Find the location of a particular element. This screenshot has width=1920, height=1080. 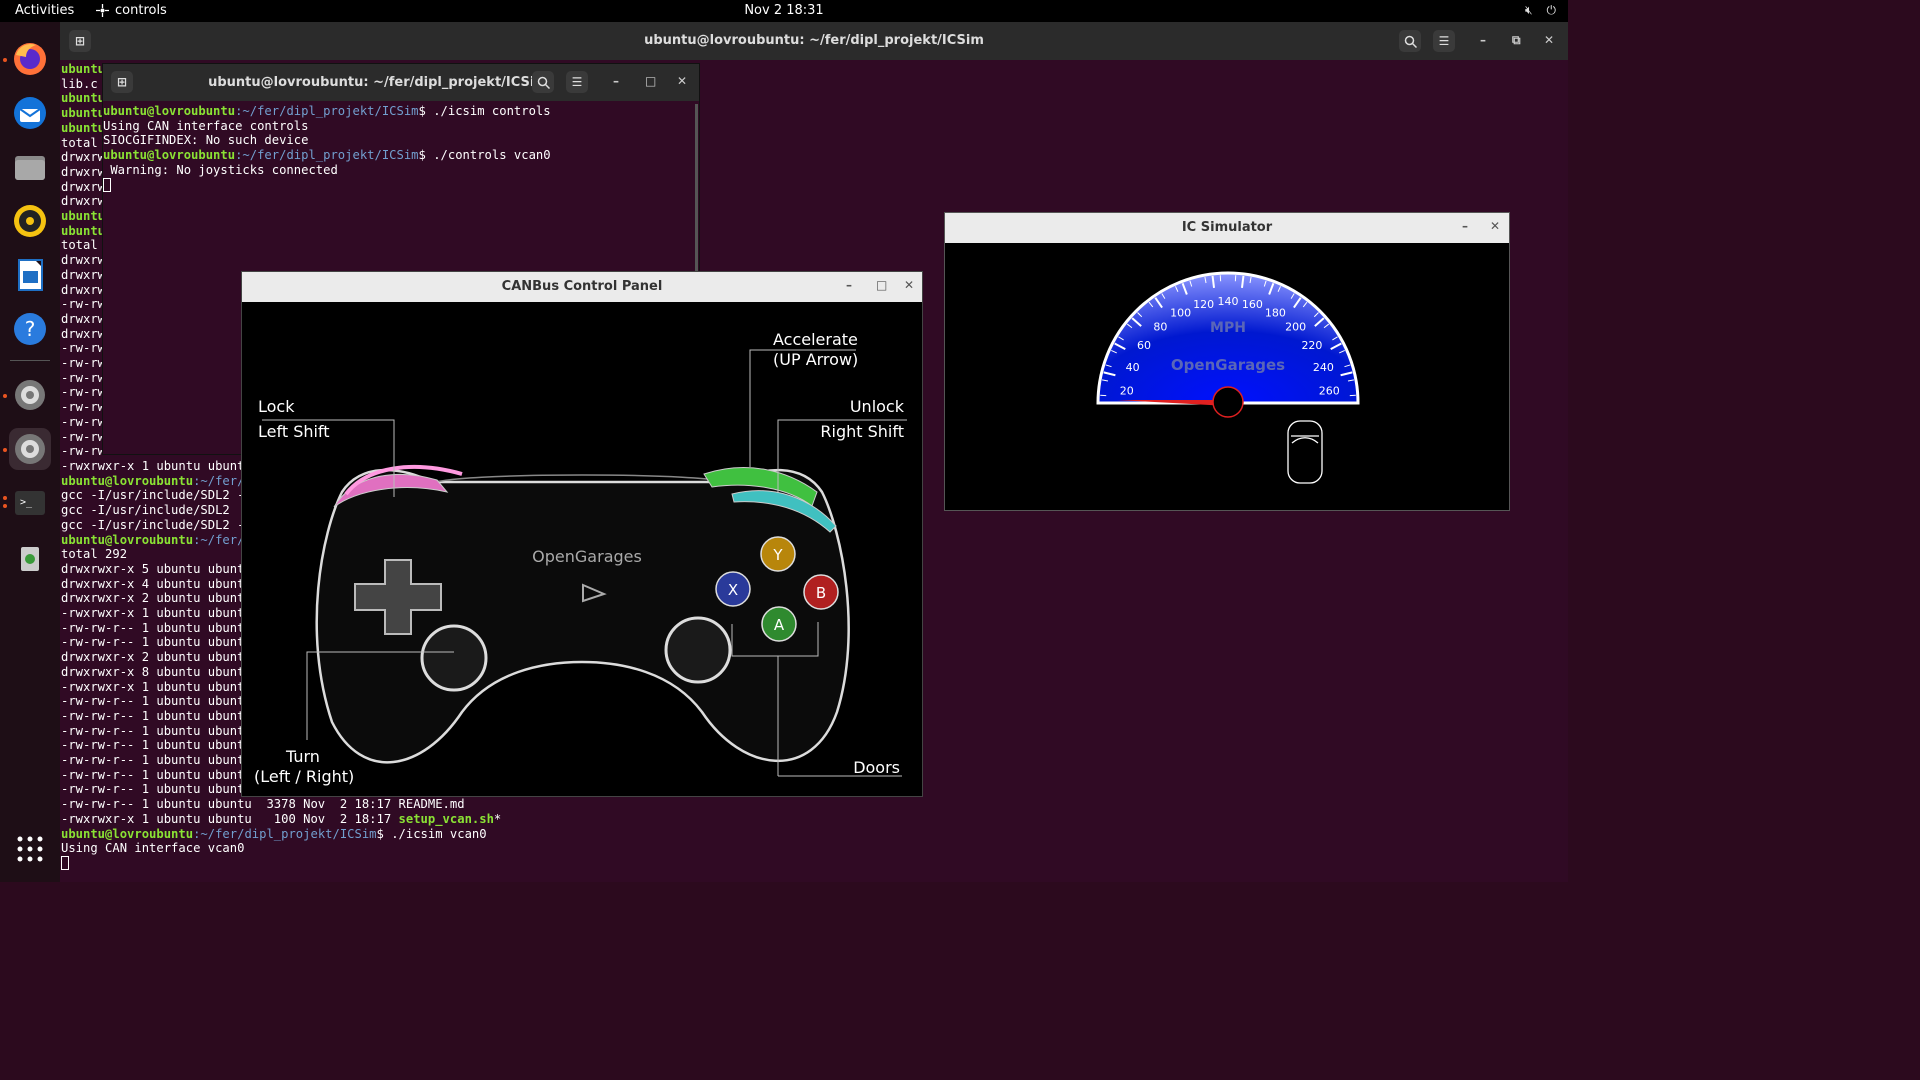

window-header: IC Simulator – ✕ is located at coordinates (1227, 228).